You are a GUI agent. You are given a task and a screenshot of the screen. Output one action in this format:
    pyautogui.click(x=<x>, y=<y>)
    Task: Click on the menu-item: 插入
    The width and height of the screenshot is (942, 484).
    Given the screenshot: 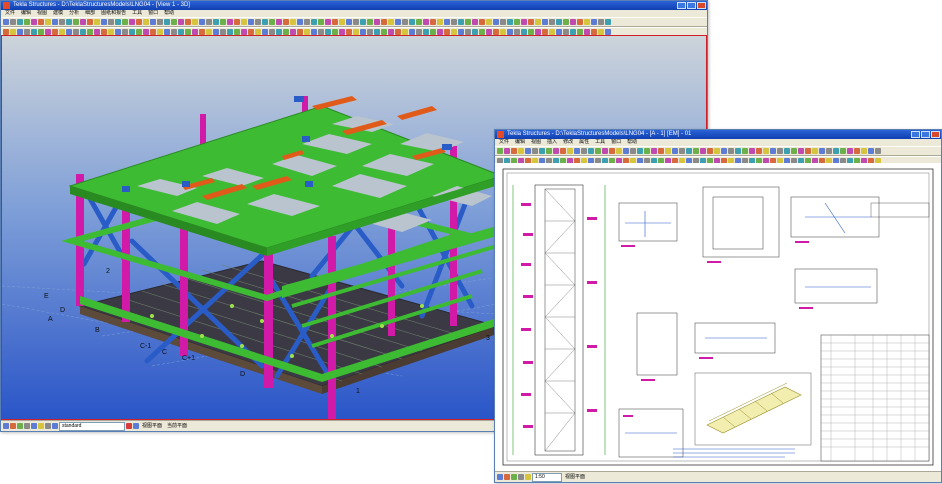 What is the action you would take?
    pyautogui.click(x=552, y=142)
    